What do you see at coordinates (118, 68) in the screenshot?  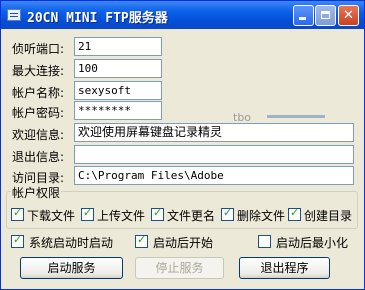 I see `max-connections-input: 100` at bounding box center [118, 68].